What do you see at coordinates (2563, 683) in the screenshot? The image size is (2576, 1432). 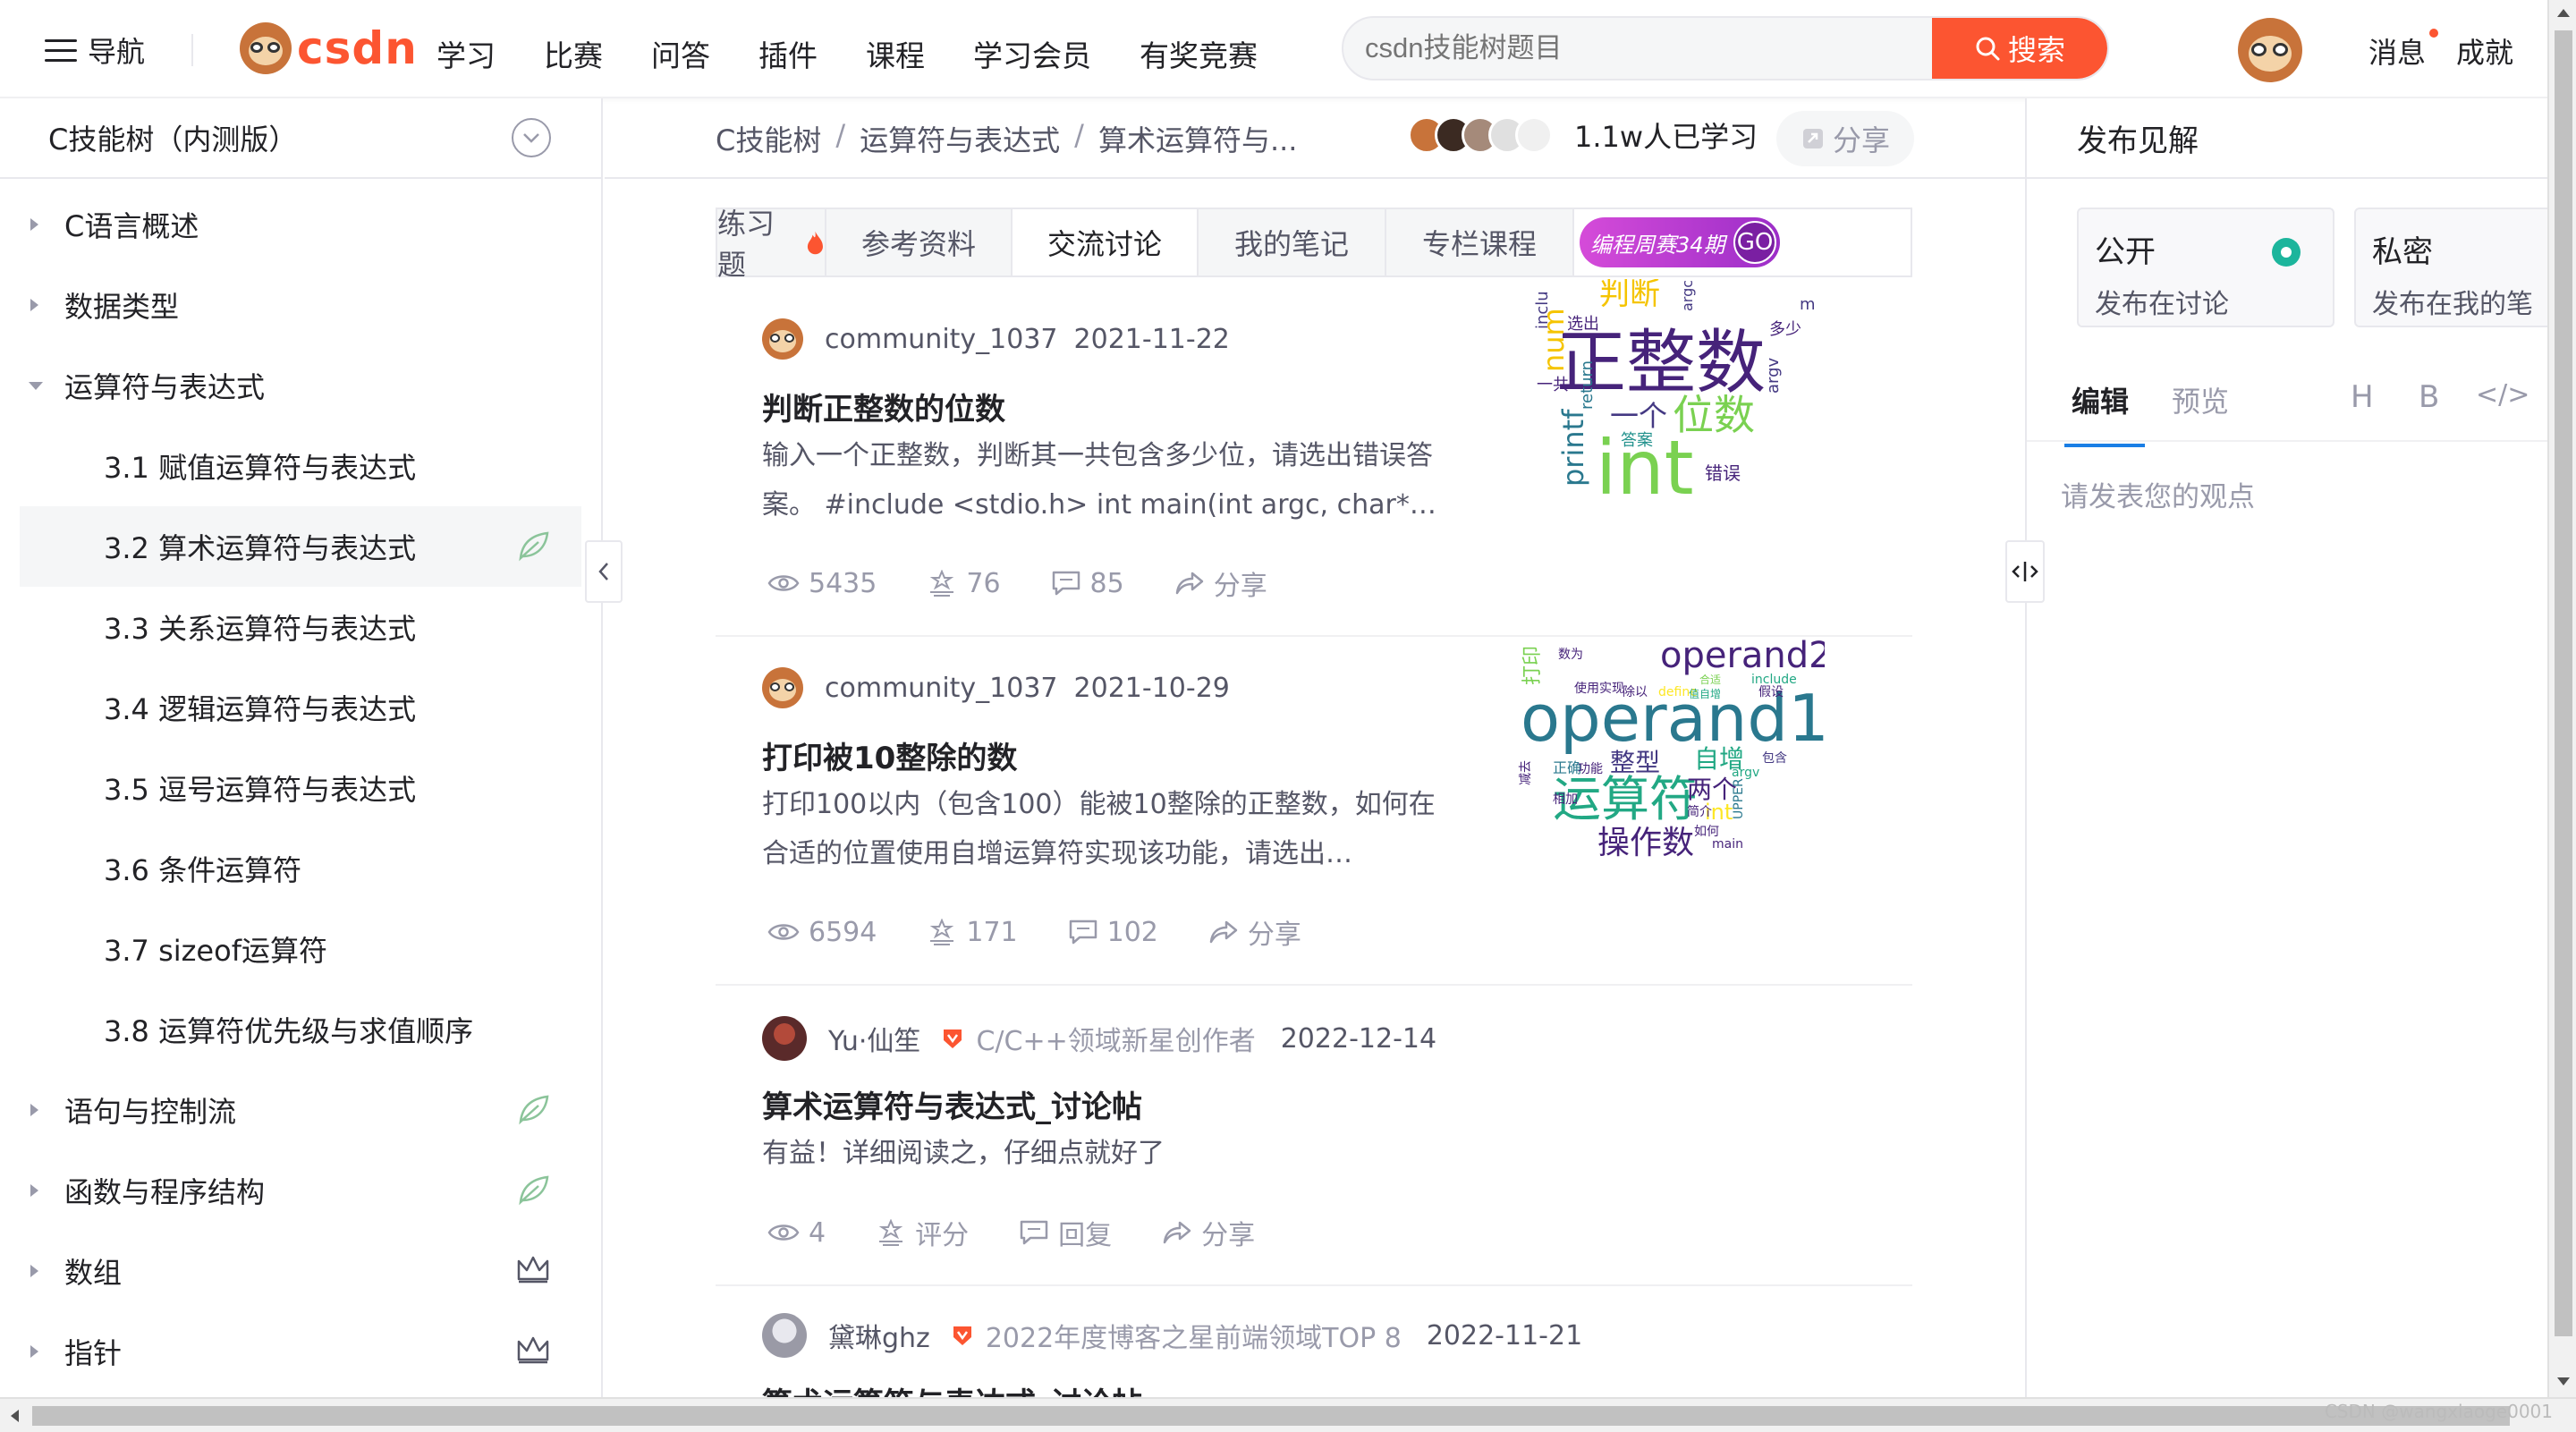 I see `vertical-scroll-thumb` at bounding box center [2563, 683].